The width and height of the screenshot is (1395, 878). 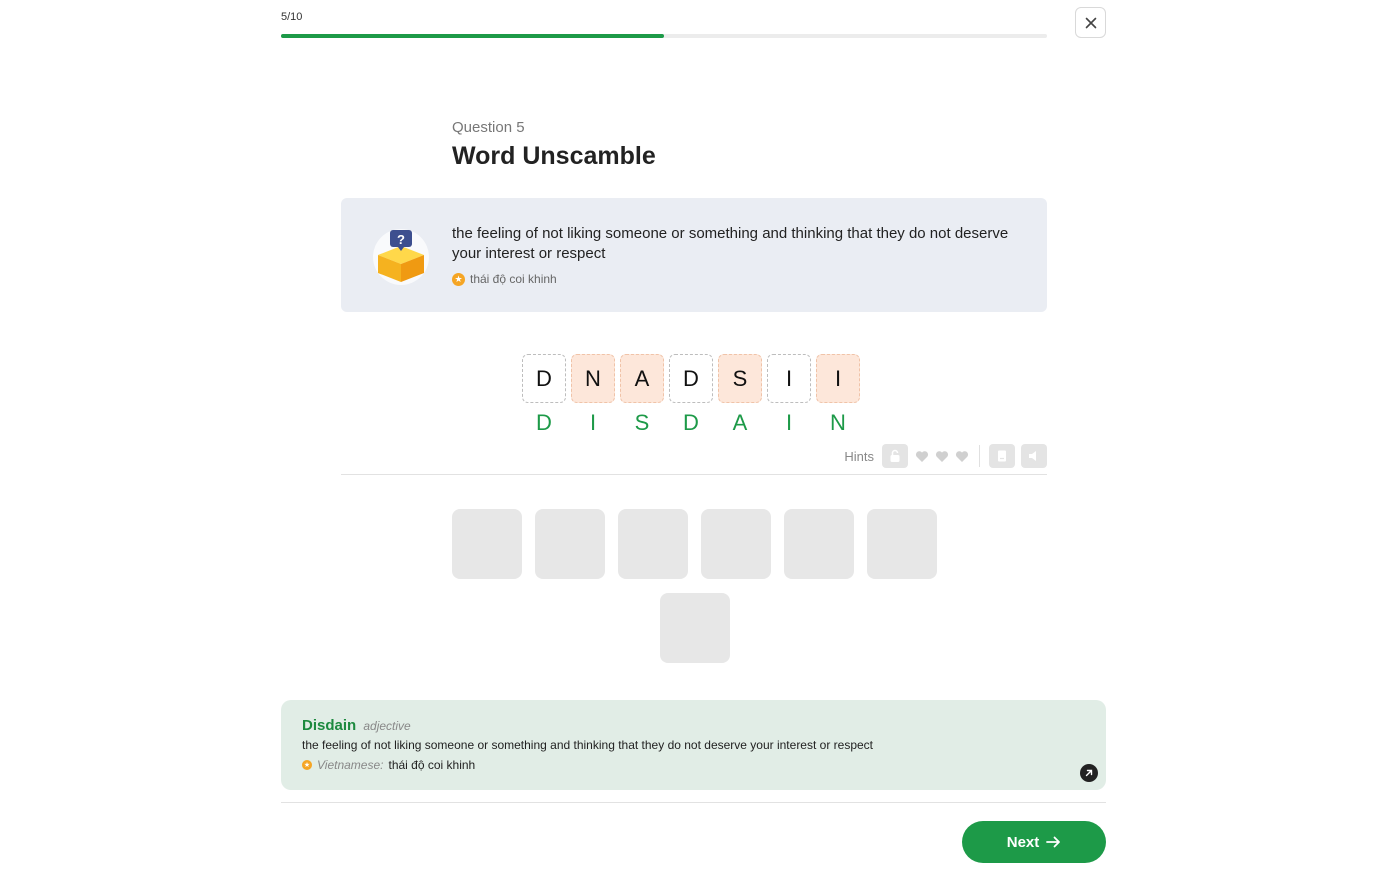 I want to click on letter-tile: N, so click(x=593, y=378).